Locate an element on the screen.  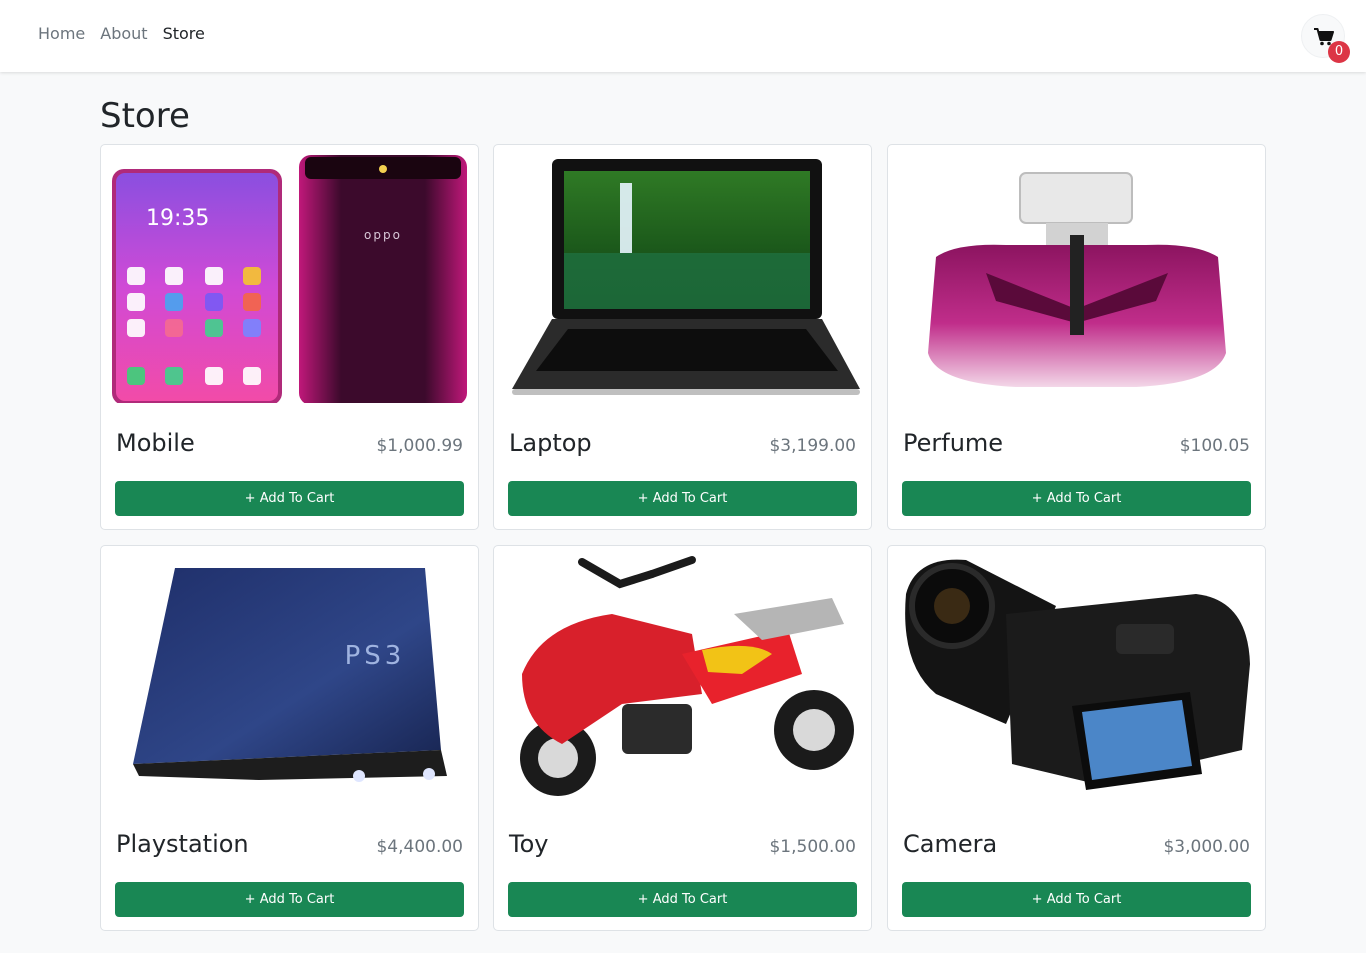
toy-motorbike-image is located at coordinates (683, 679).